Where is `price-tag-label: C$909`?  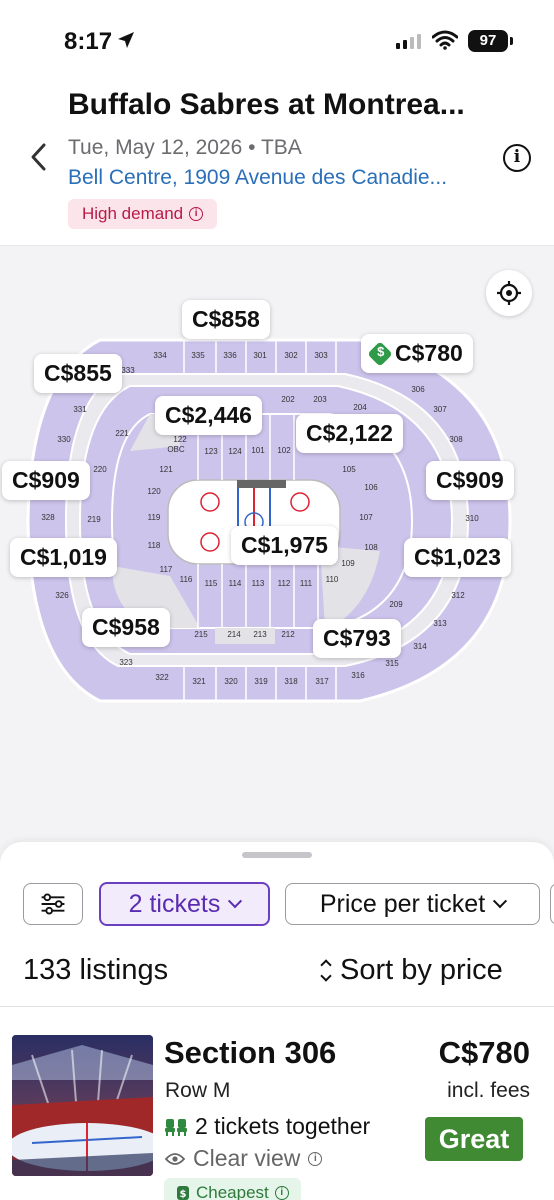
price-tag-label: C$909 is located at coordinates (470, 480).